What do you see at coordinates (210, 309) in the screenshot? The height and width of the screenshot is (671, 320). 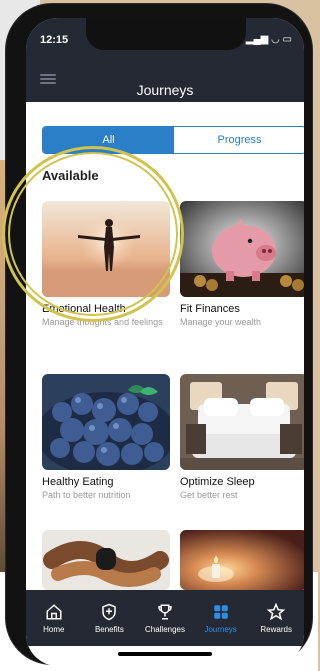 I see `card-title: Fit Finances` at bounding box center [210, 309].